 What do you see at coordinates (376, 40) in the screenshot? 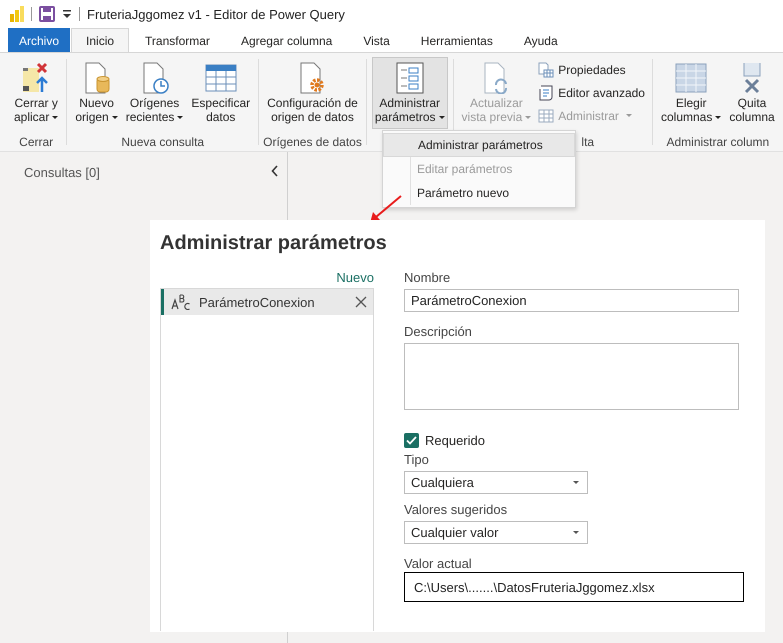
I see `ribbon-tab: Vista` at bounding box center [376, 40].